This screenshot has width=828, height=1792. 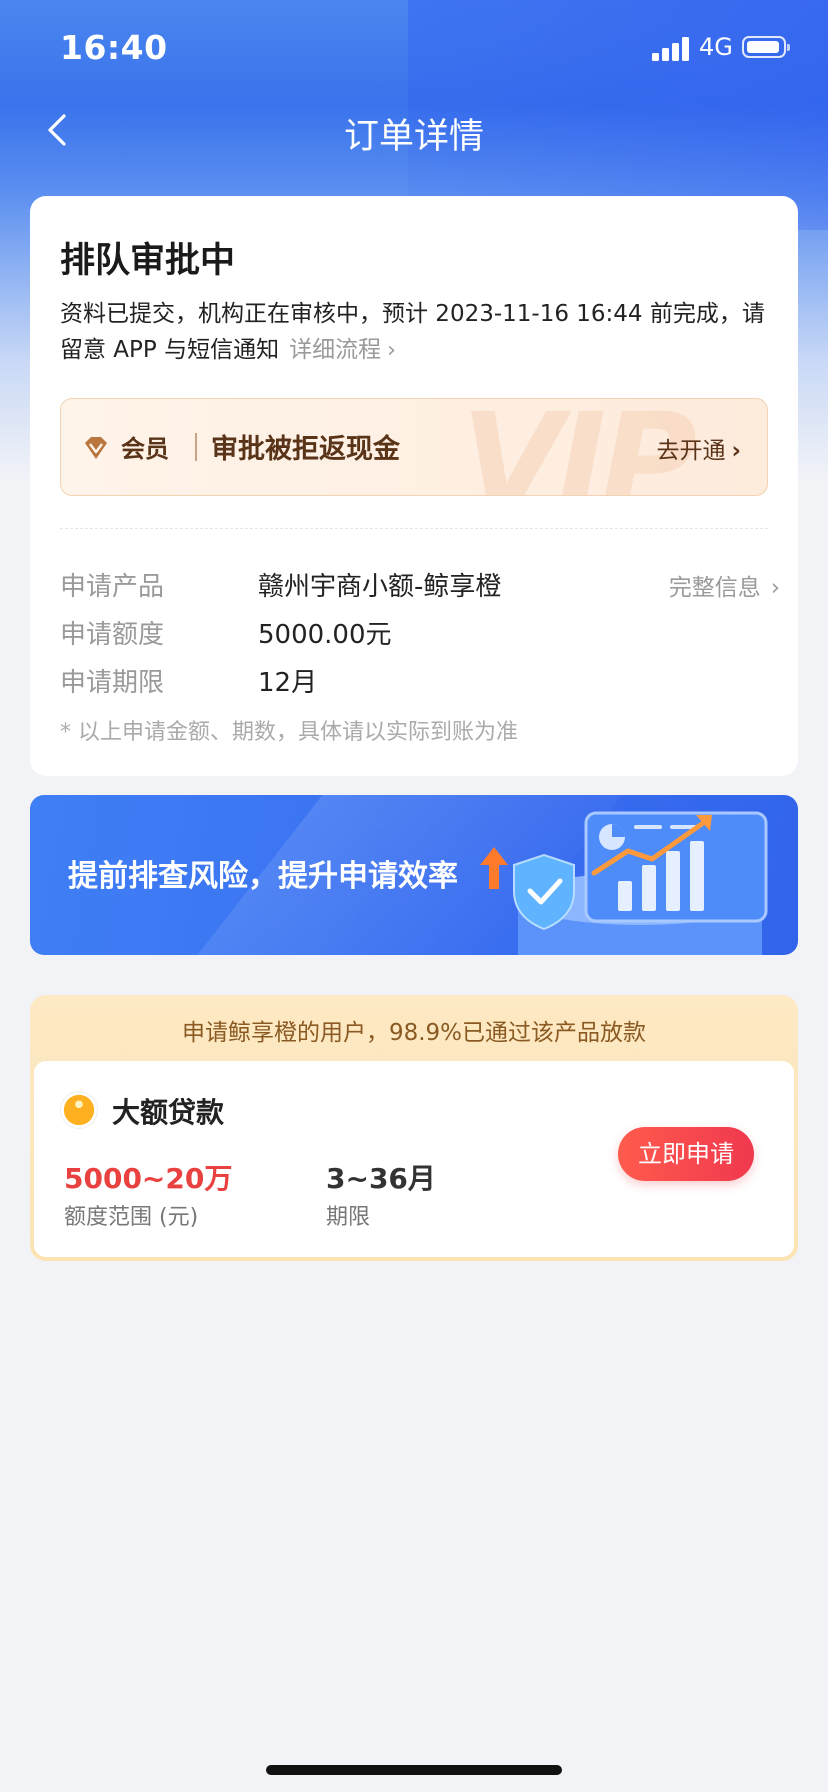 I want to click on vip-open-button: 去开通 ›, so click(x=699, y=448).